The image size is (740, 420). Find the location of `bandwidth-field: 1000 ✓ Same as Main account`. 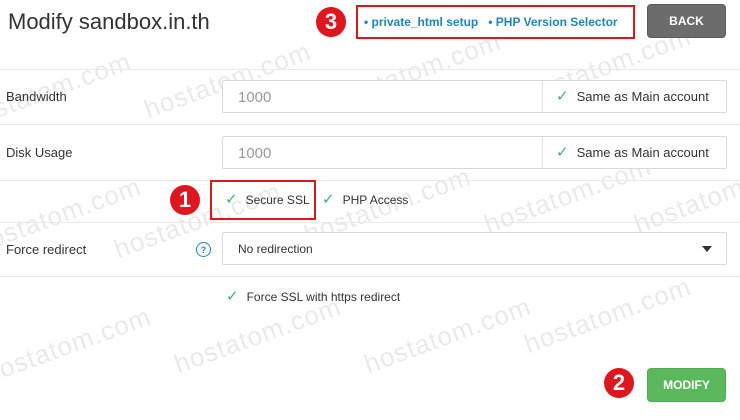

bandwidth-field: 1000 ✓ Same as Main account is located at coordinates (474, 96).